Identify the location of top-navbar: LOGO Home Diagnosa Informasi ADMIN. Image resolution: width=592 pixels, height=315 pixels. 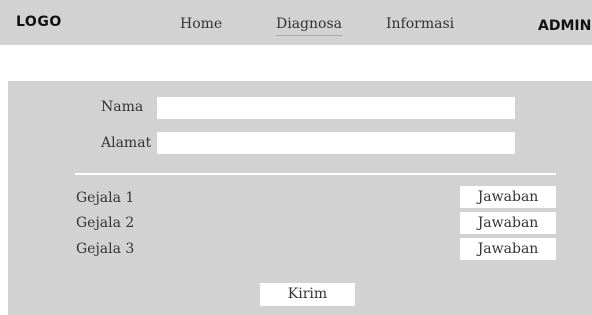
(296, 22).